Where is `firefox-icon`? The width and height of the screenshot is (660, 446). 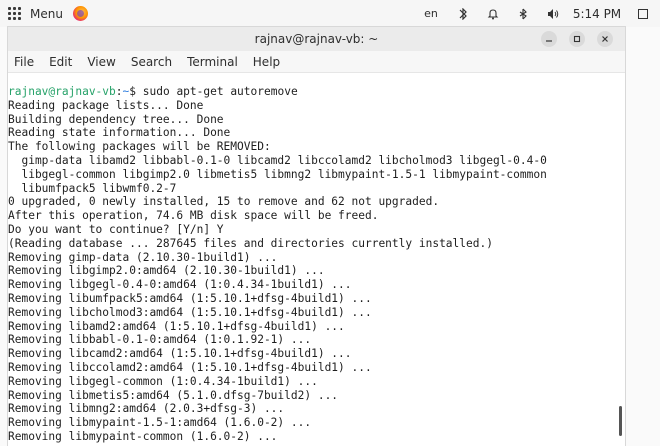 firefox-icon is located at coordinates (80, 13).